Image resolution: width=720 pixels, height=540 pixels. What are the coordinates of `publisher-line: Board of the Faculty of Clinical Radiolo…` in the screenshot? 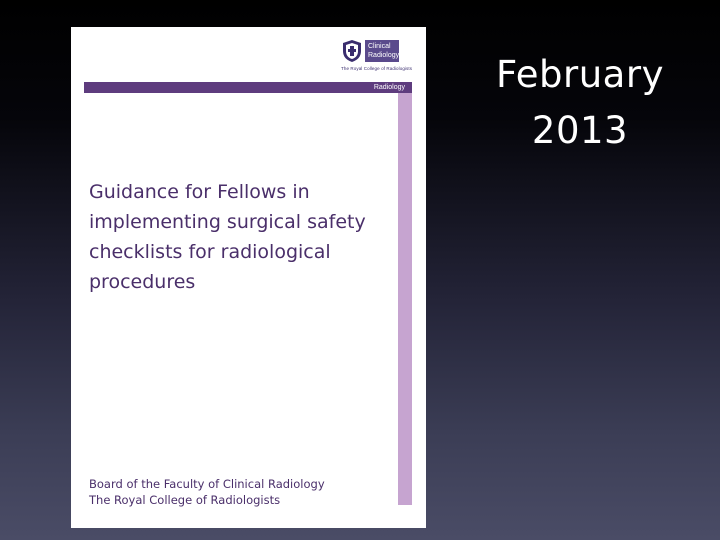 It's located at (207, 484).